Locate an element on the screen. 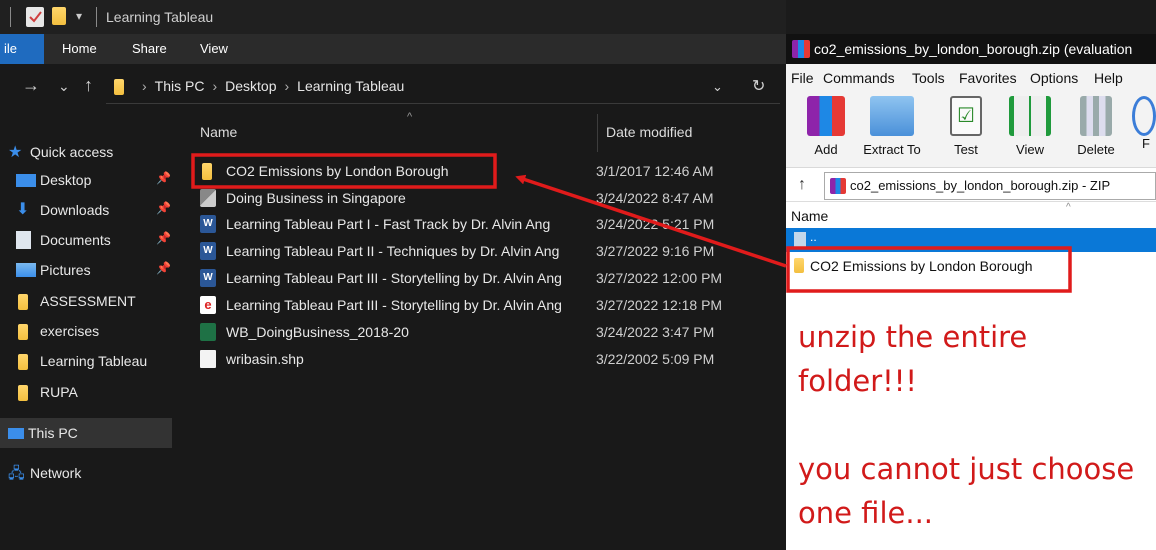 The image size is (1156, 550). tab-home: Home is located at coordinates (79, 49).